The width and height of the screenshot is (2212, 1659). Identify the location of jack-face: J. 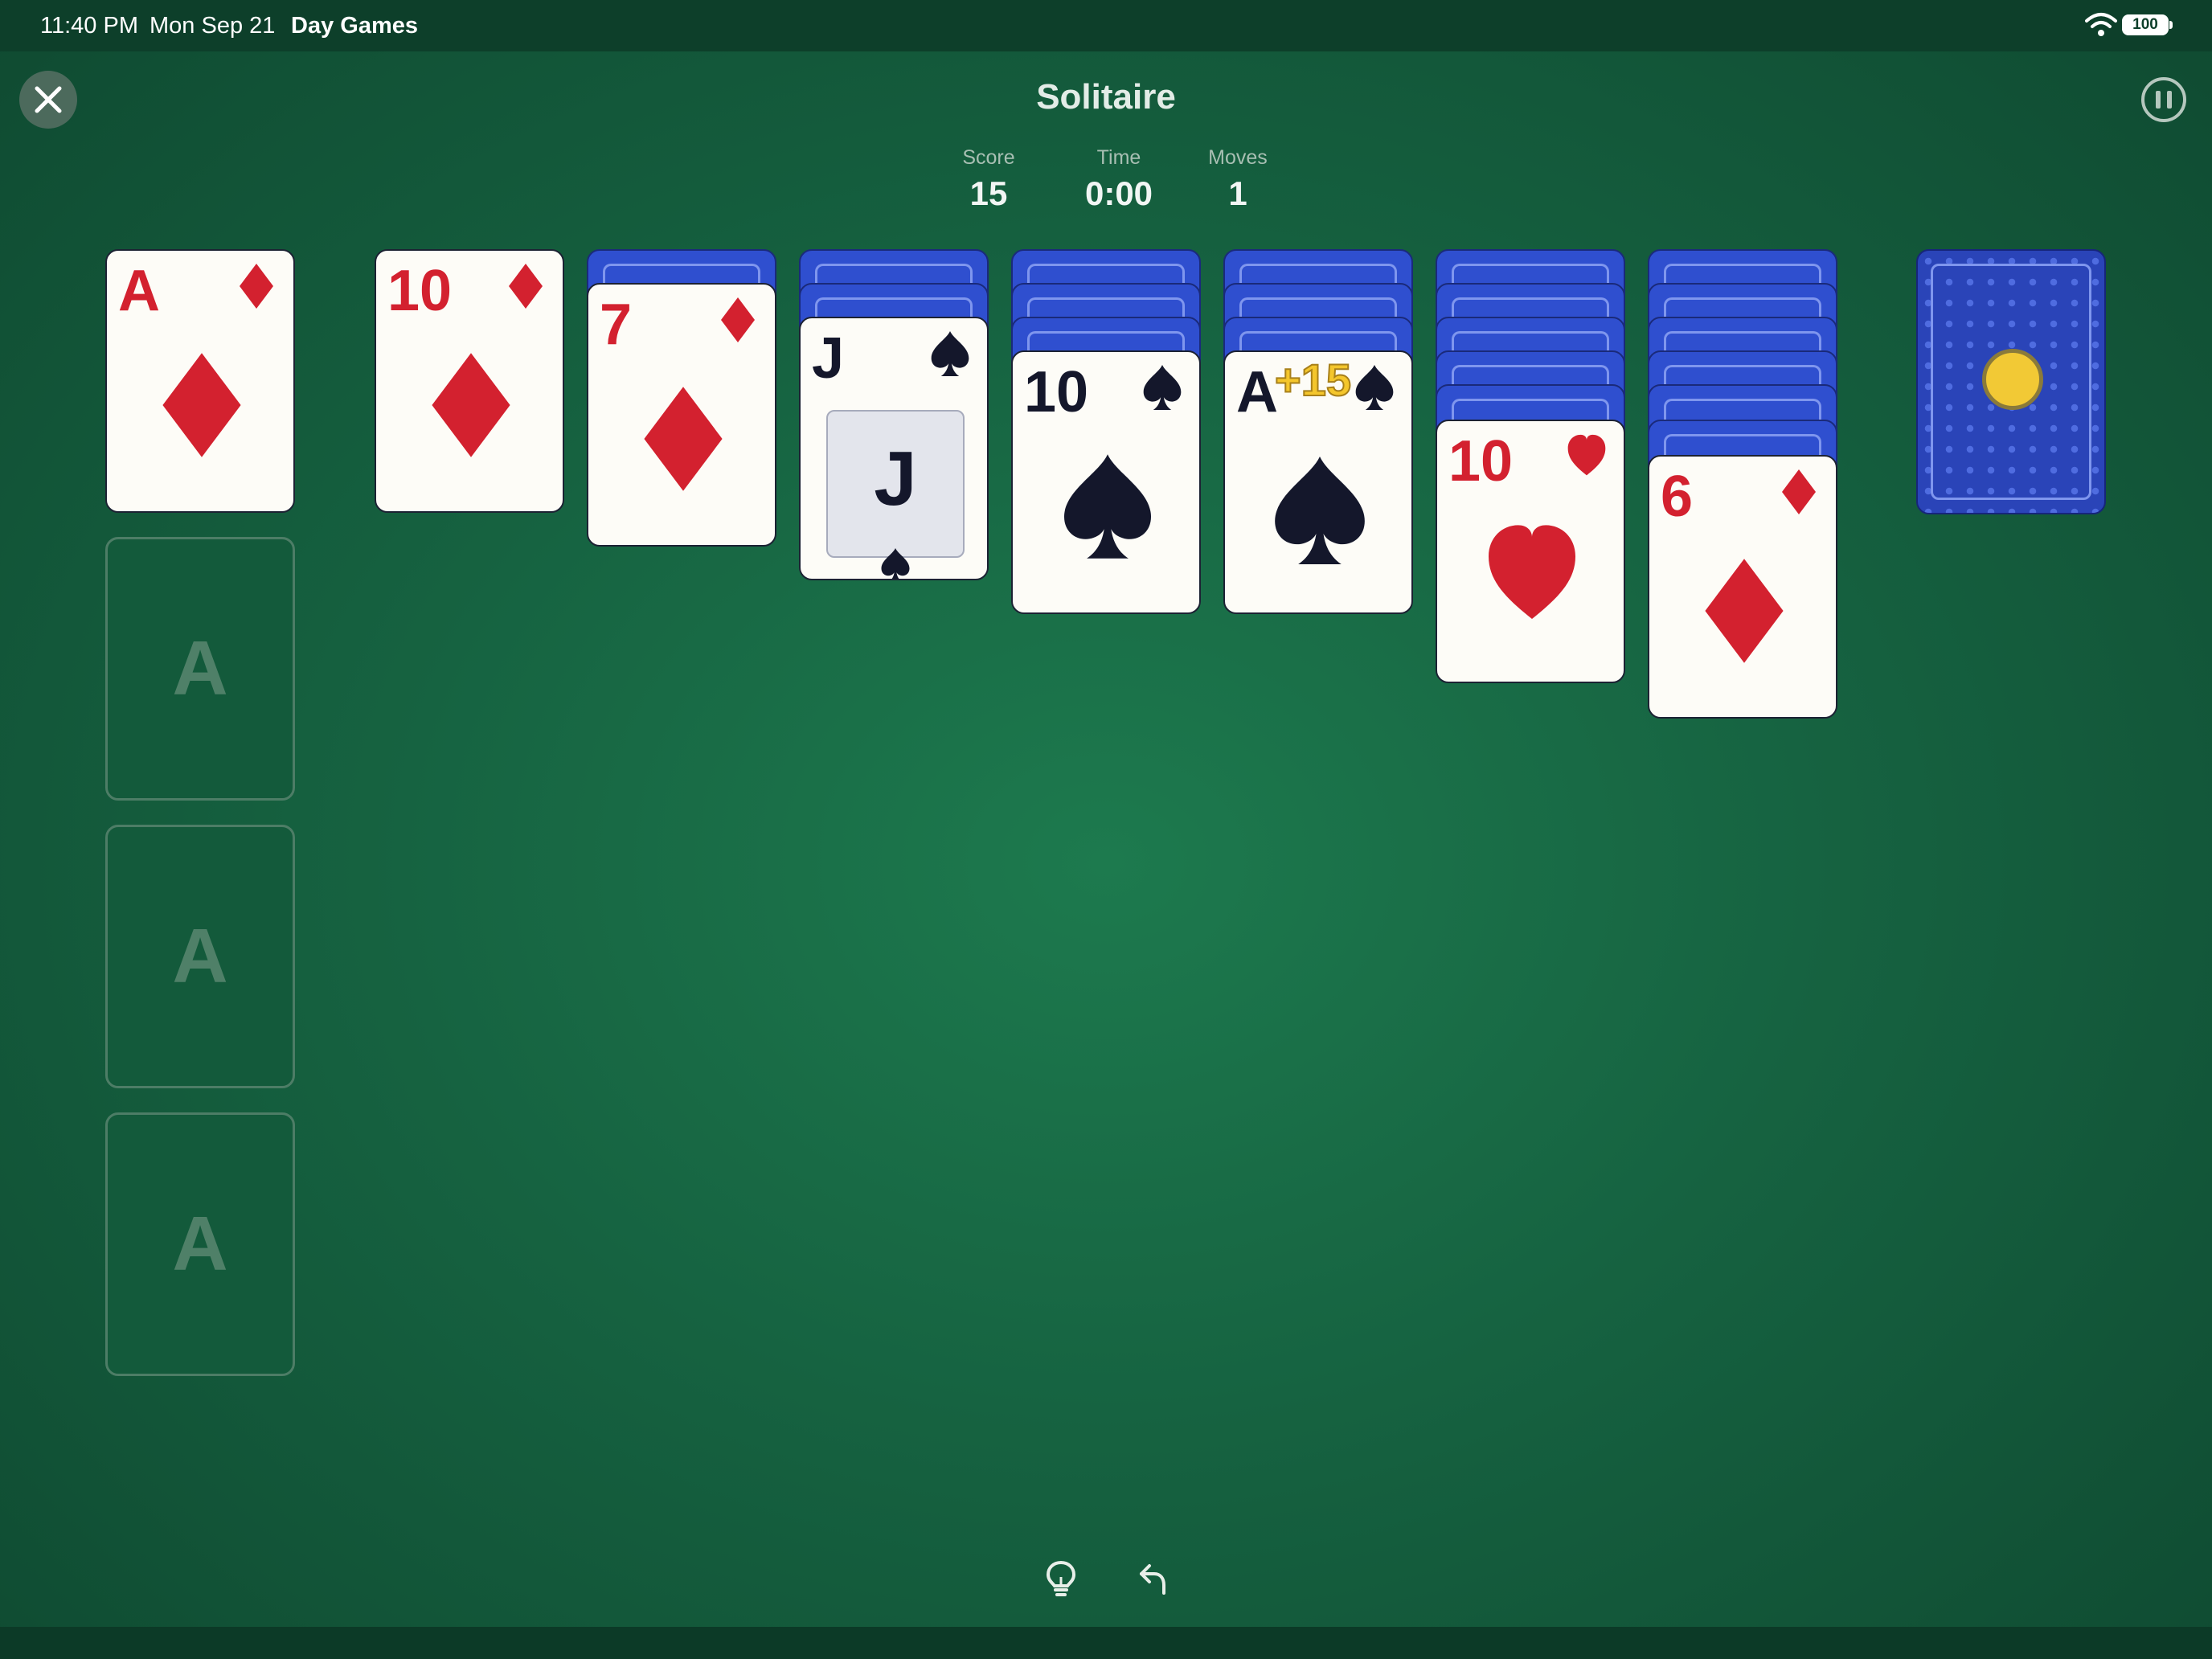
(895, 495).